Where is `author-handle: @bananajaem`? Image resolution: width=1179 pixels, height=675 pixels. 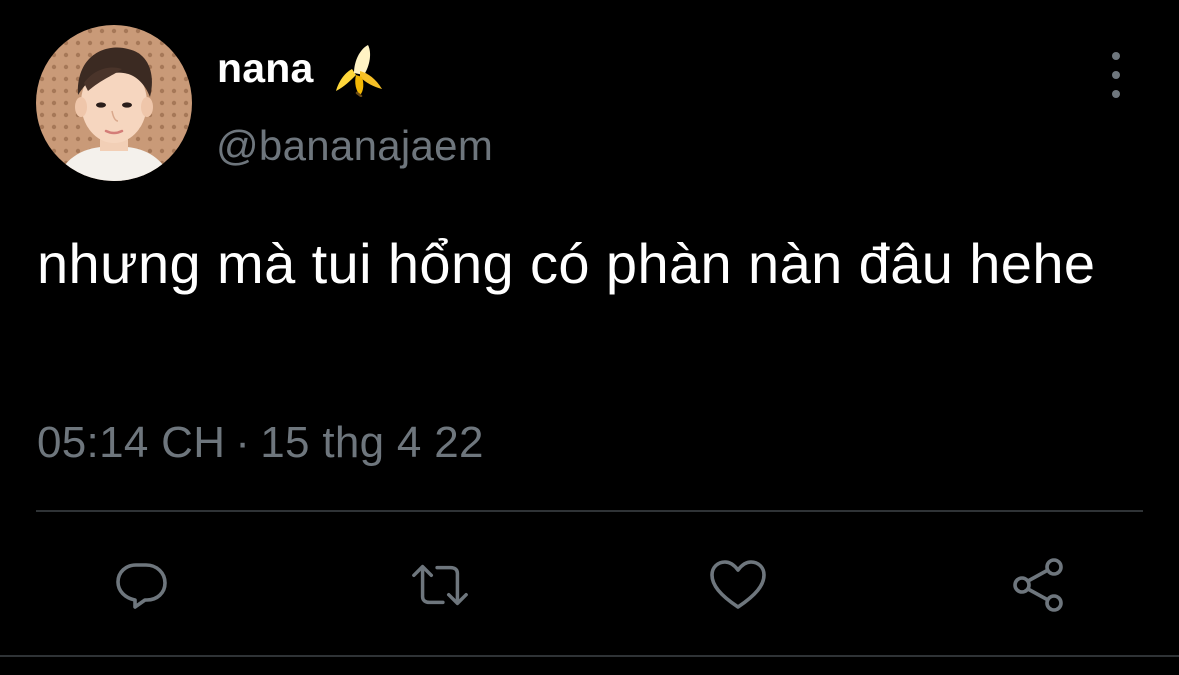 author-handle: @bananajaem is located at coordinates (354, 146).